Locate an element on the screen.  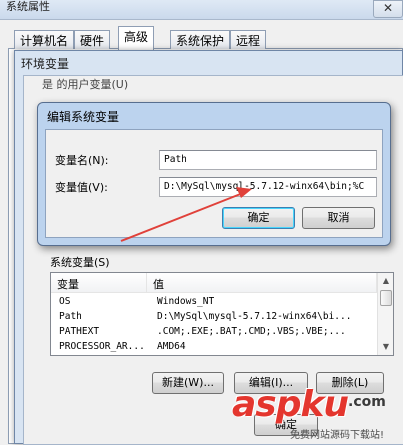
env-ok-button: 确定 is located at coordinates (286, 425).